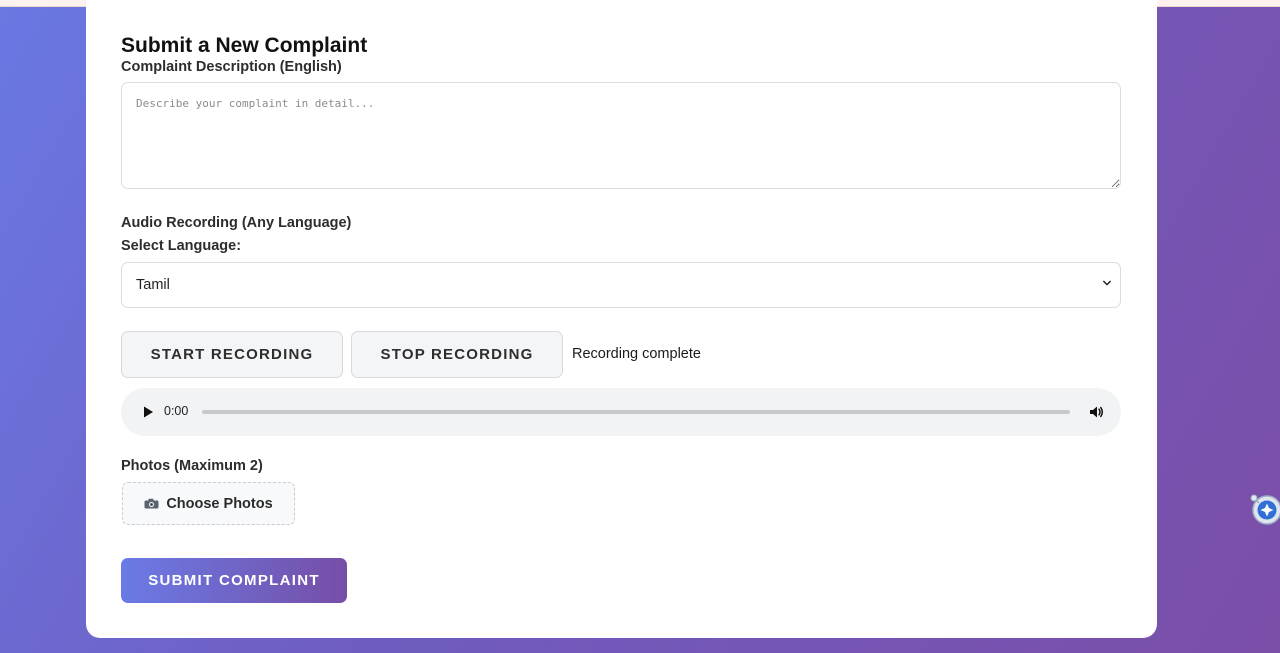 The height and width of the screenshot is (653, 1280). I want to click on chevron-down-icon, so click(1107, 283).